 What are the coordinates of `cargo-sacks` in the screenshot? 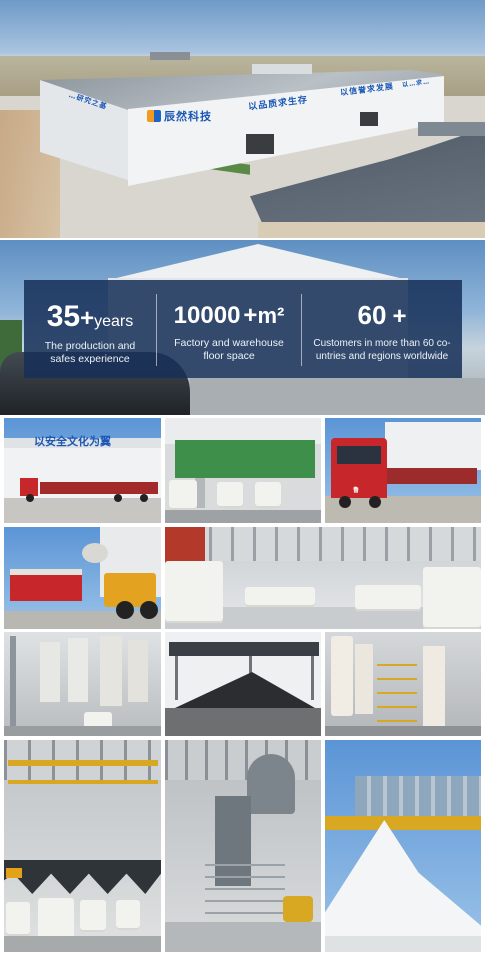 It's located at (46, 572).